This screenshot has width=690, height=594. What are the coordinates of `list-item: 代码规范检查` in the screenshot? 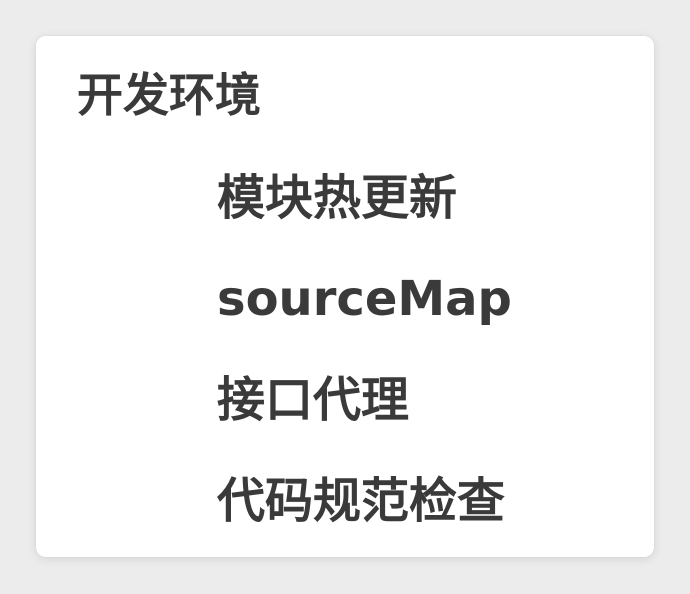 It's located at (361, 501).